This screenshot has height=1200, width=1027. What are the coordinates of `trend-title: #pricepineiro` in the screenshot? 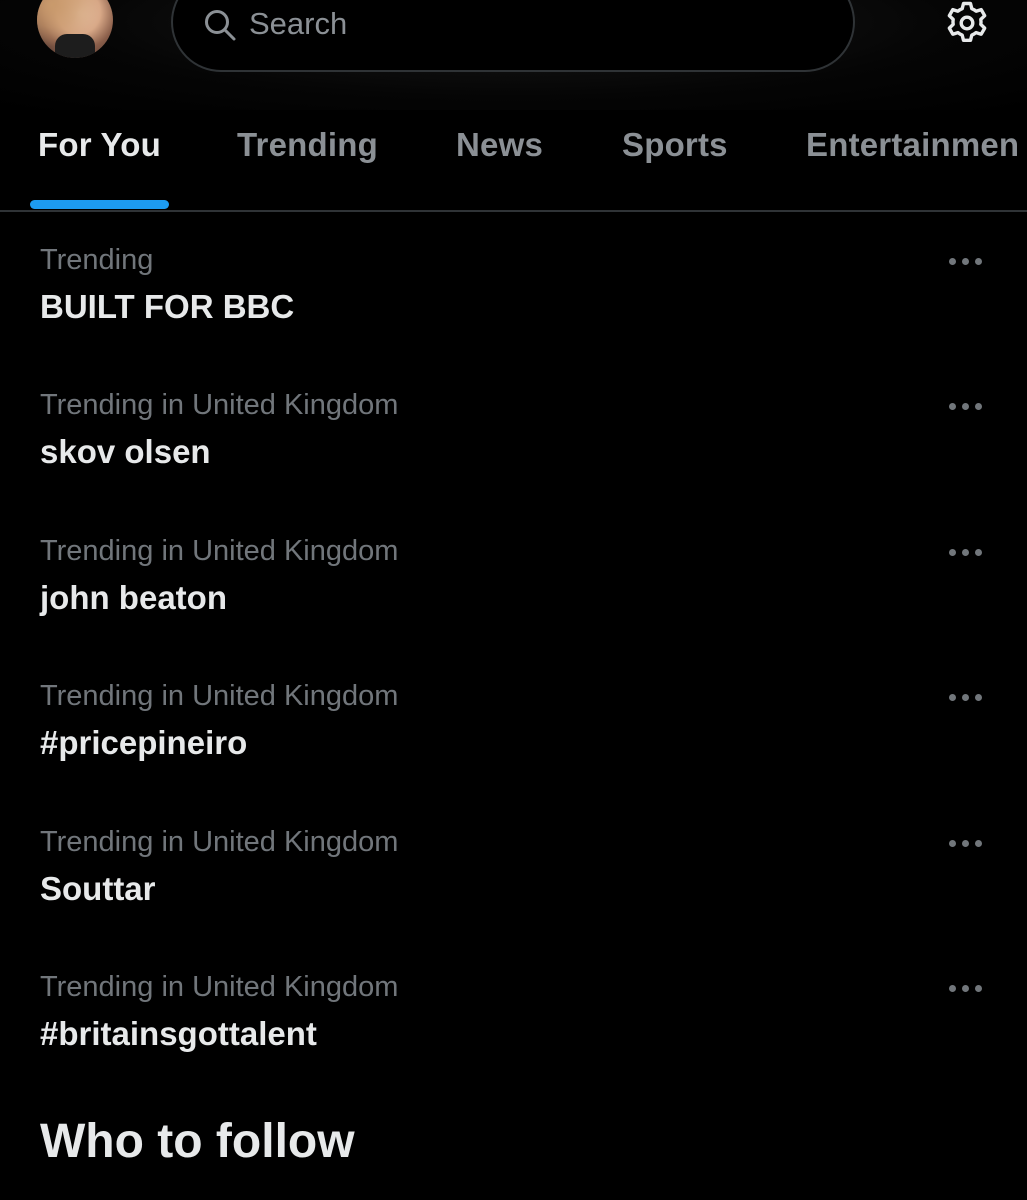 It's located at (143, 743).